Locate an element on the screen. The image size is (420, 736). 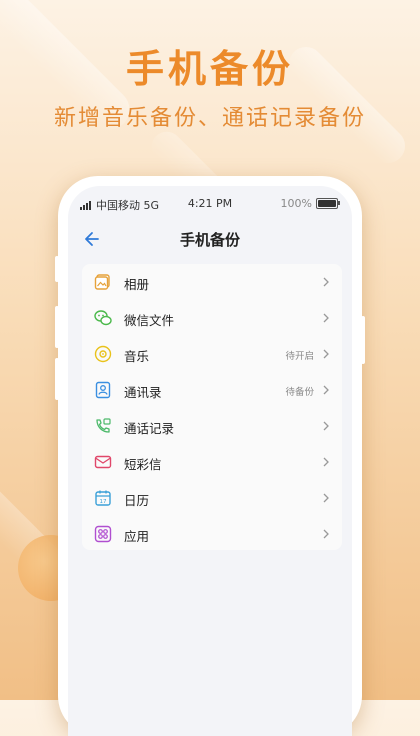
list-item-status: 待开启 is located at coordinates (299, 356).